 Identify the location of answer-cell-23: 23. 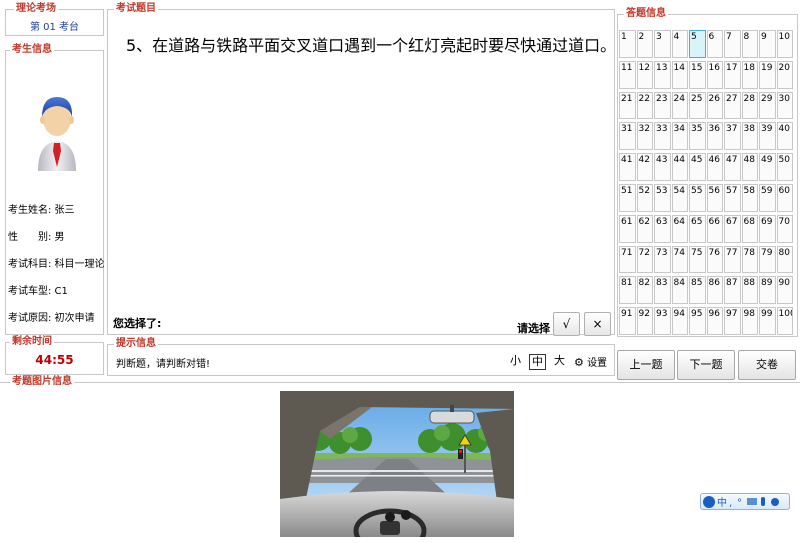
(662, 105).